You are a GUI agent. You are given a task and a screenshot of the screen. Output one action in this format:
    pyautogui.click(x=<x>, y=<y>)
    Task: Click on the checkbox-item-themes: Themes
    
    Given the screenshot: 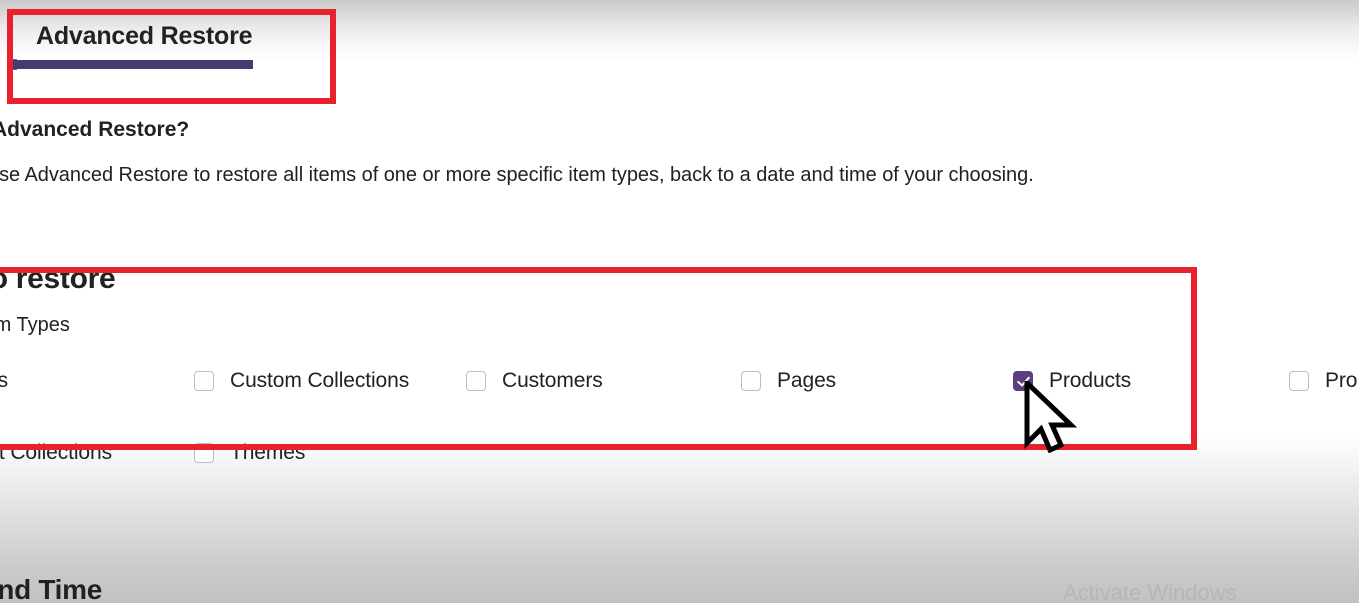 What is the action you would take?
    pyautogui.click(x=249, y=453)
    